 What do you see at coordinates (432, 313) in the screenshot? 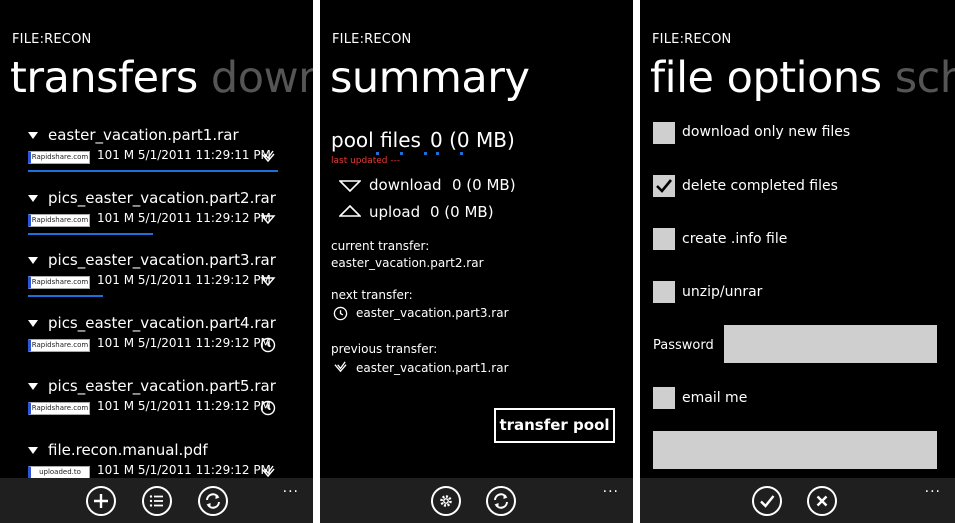
I see `next-transfer-value: easter_vacation.part3.rar` at bounding box center [432, 313].